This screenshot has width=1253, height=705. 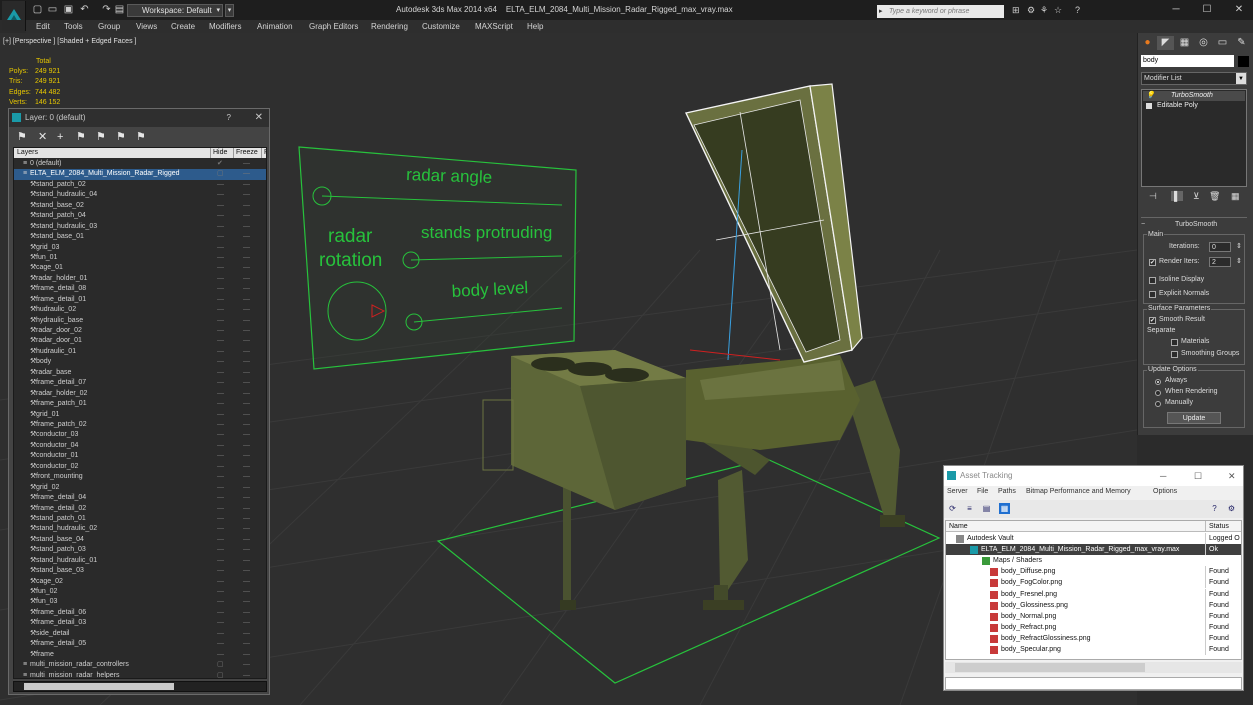 What do you see at coordinates (140, 237) in the screenshot?
I see `object-row: ⚒ stand_base_01— —` at bounding box center [140, 237].